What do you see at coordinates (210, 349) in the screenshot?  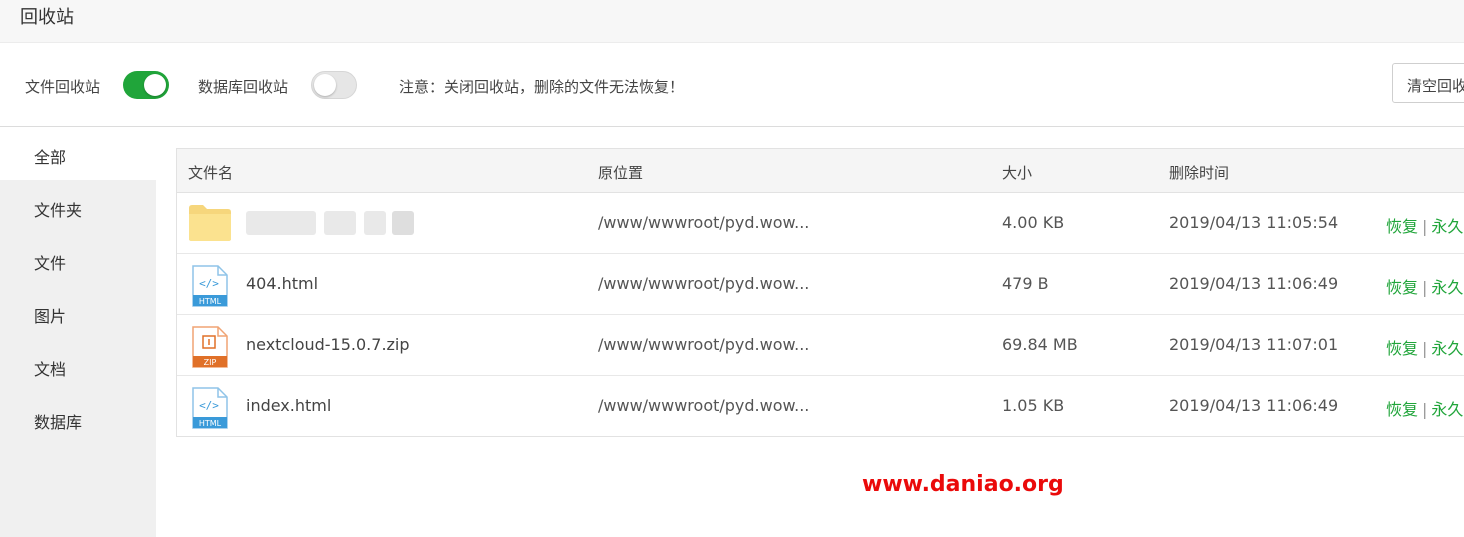 I see `zip-file-icon: ZIP` at bounding box center [210, 349].